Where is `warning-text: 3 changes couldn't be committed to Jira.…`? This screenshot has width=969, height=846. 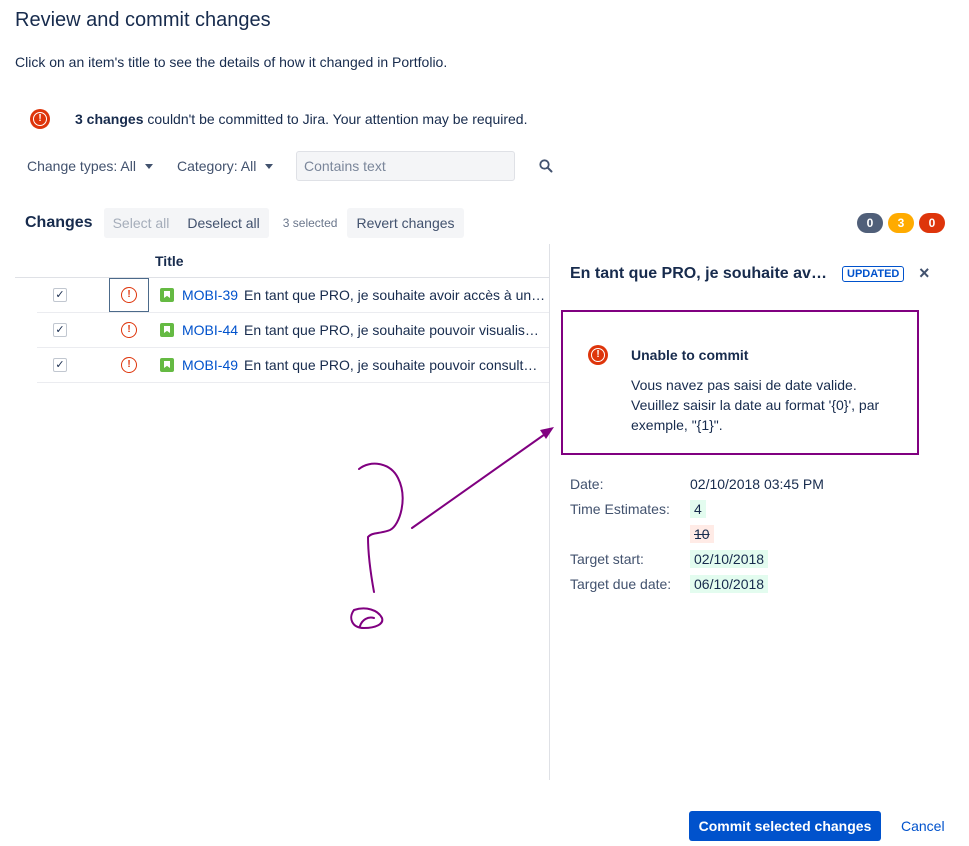
warning-text: 3 changes couldn't be committed to Jira.… is located at coordinates (301, 119).